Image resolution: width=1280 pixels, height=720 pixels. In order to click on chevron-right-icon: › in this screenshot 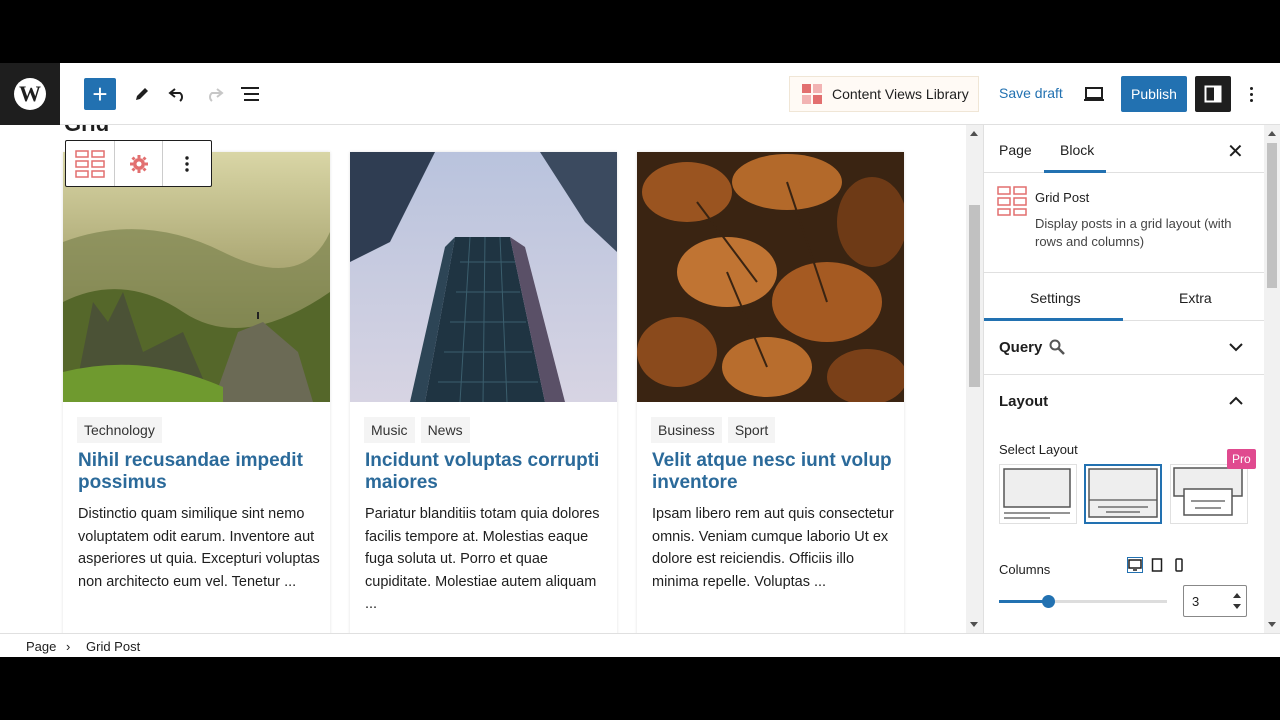, I will do `click(68, 646)`.